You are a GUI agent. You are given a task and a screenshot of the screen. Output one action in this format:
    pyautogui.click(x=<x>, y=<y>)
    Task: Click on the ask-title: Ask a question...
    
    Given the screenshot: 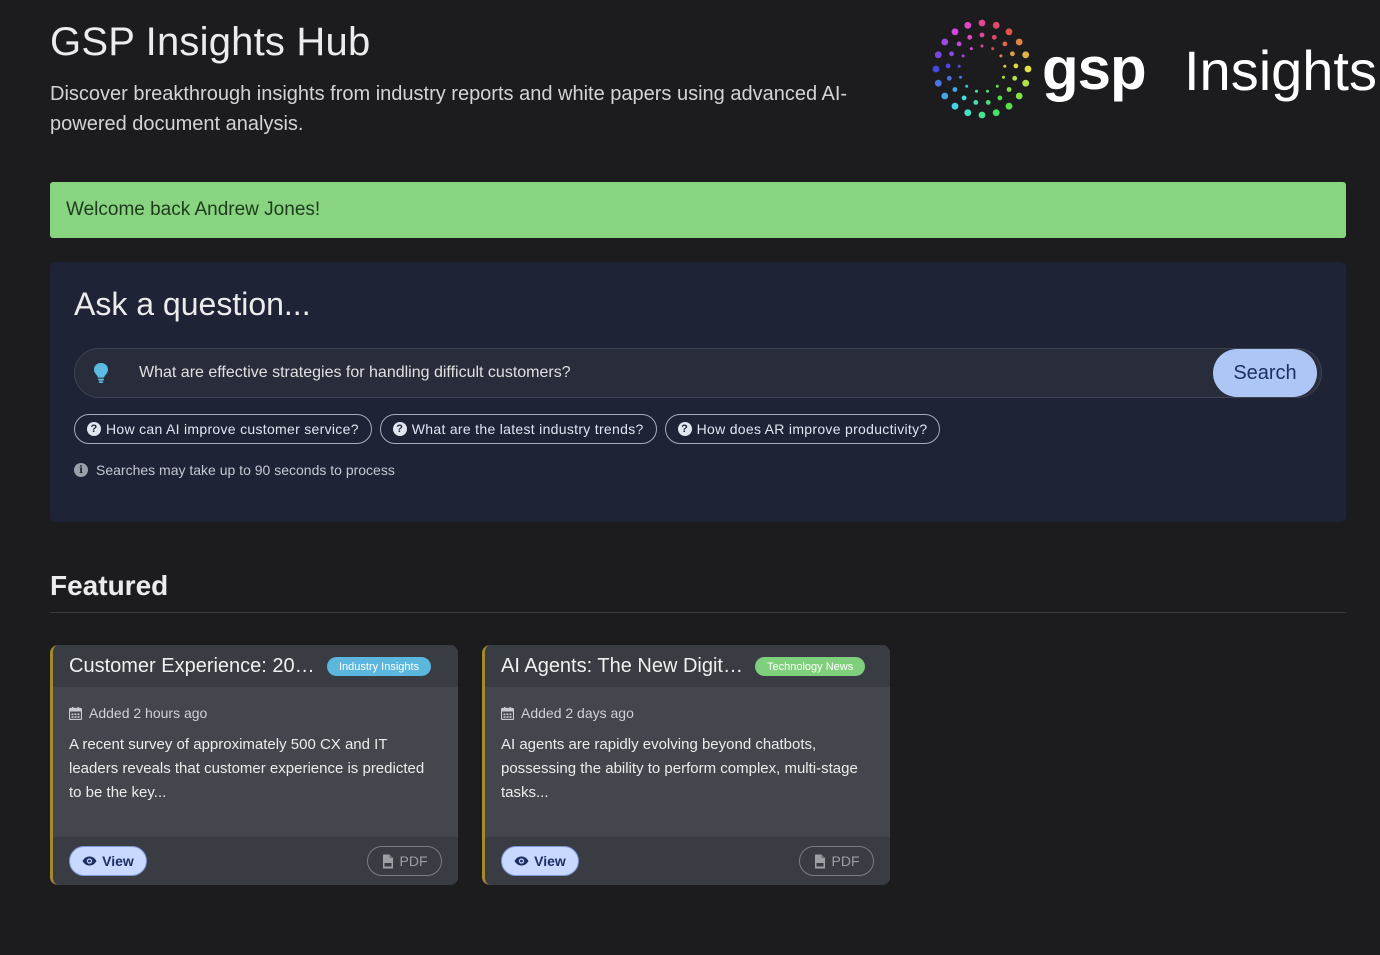 What is the action you would take?
    pyautogui.click(x=192, y=304)
    